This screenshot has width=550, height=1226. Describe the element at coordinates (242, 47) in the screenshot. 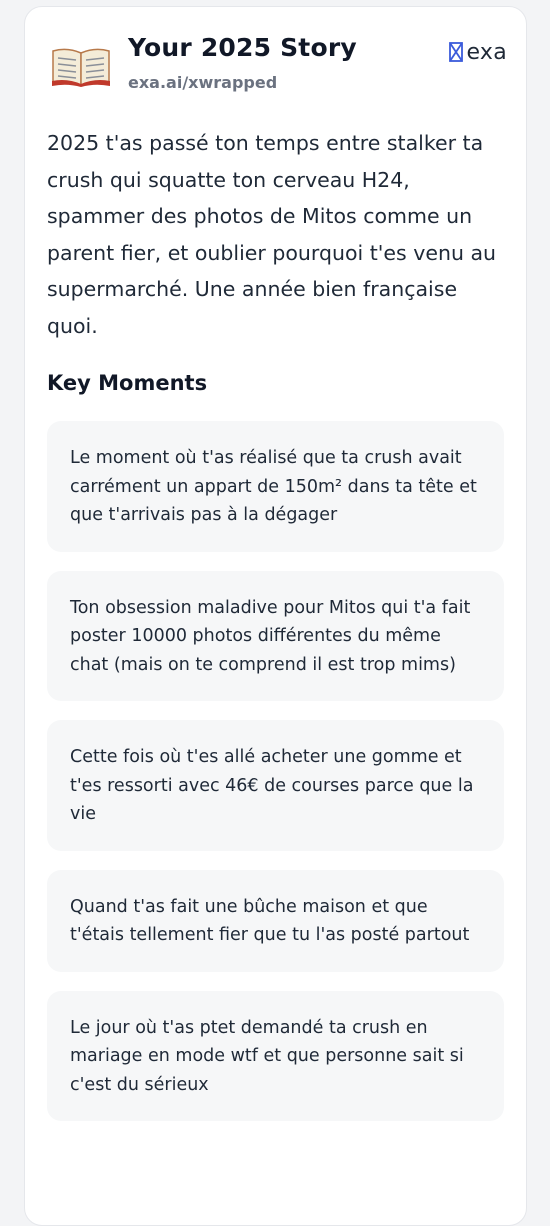

I see `story-title: Your 2025 Story` at that location.